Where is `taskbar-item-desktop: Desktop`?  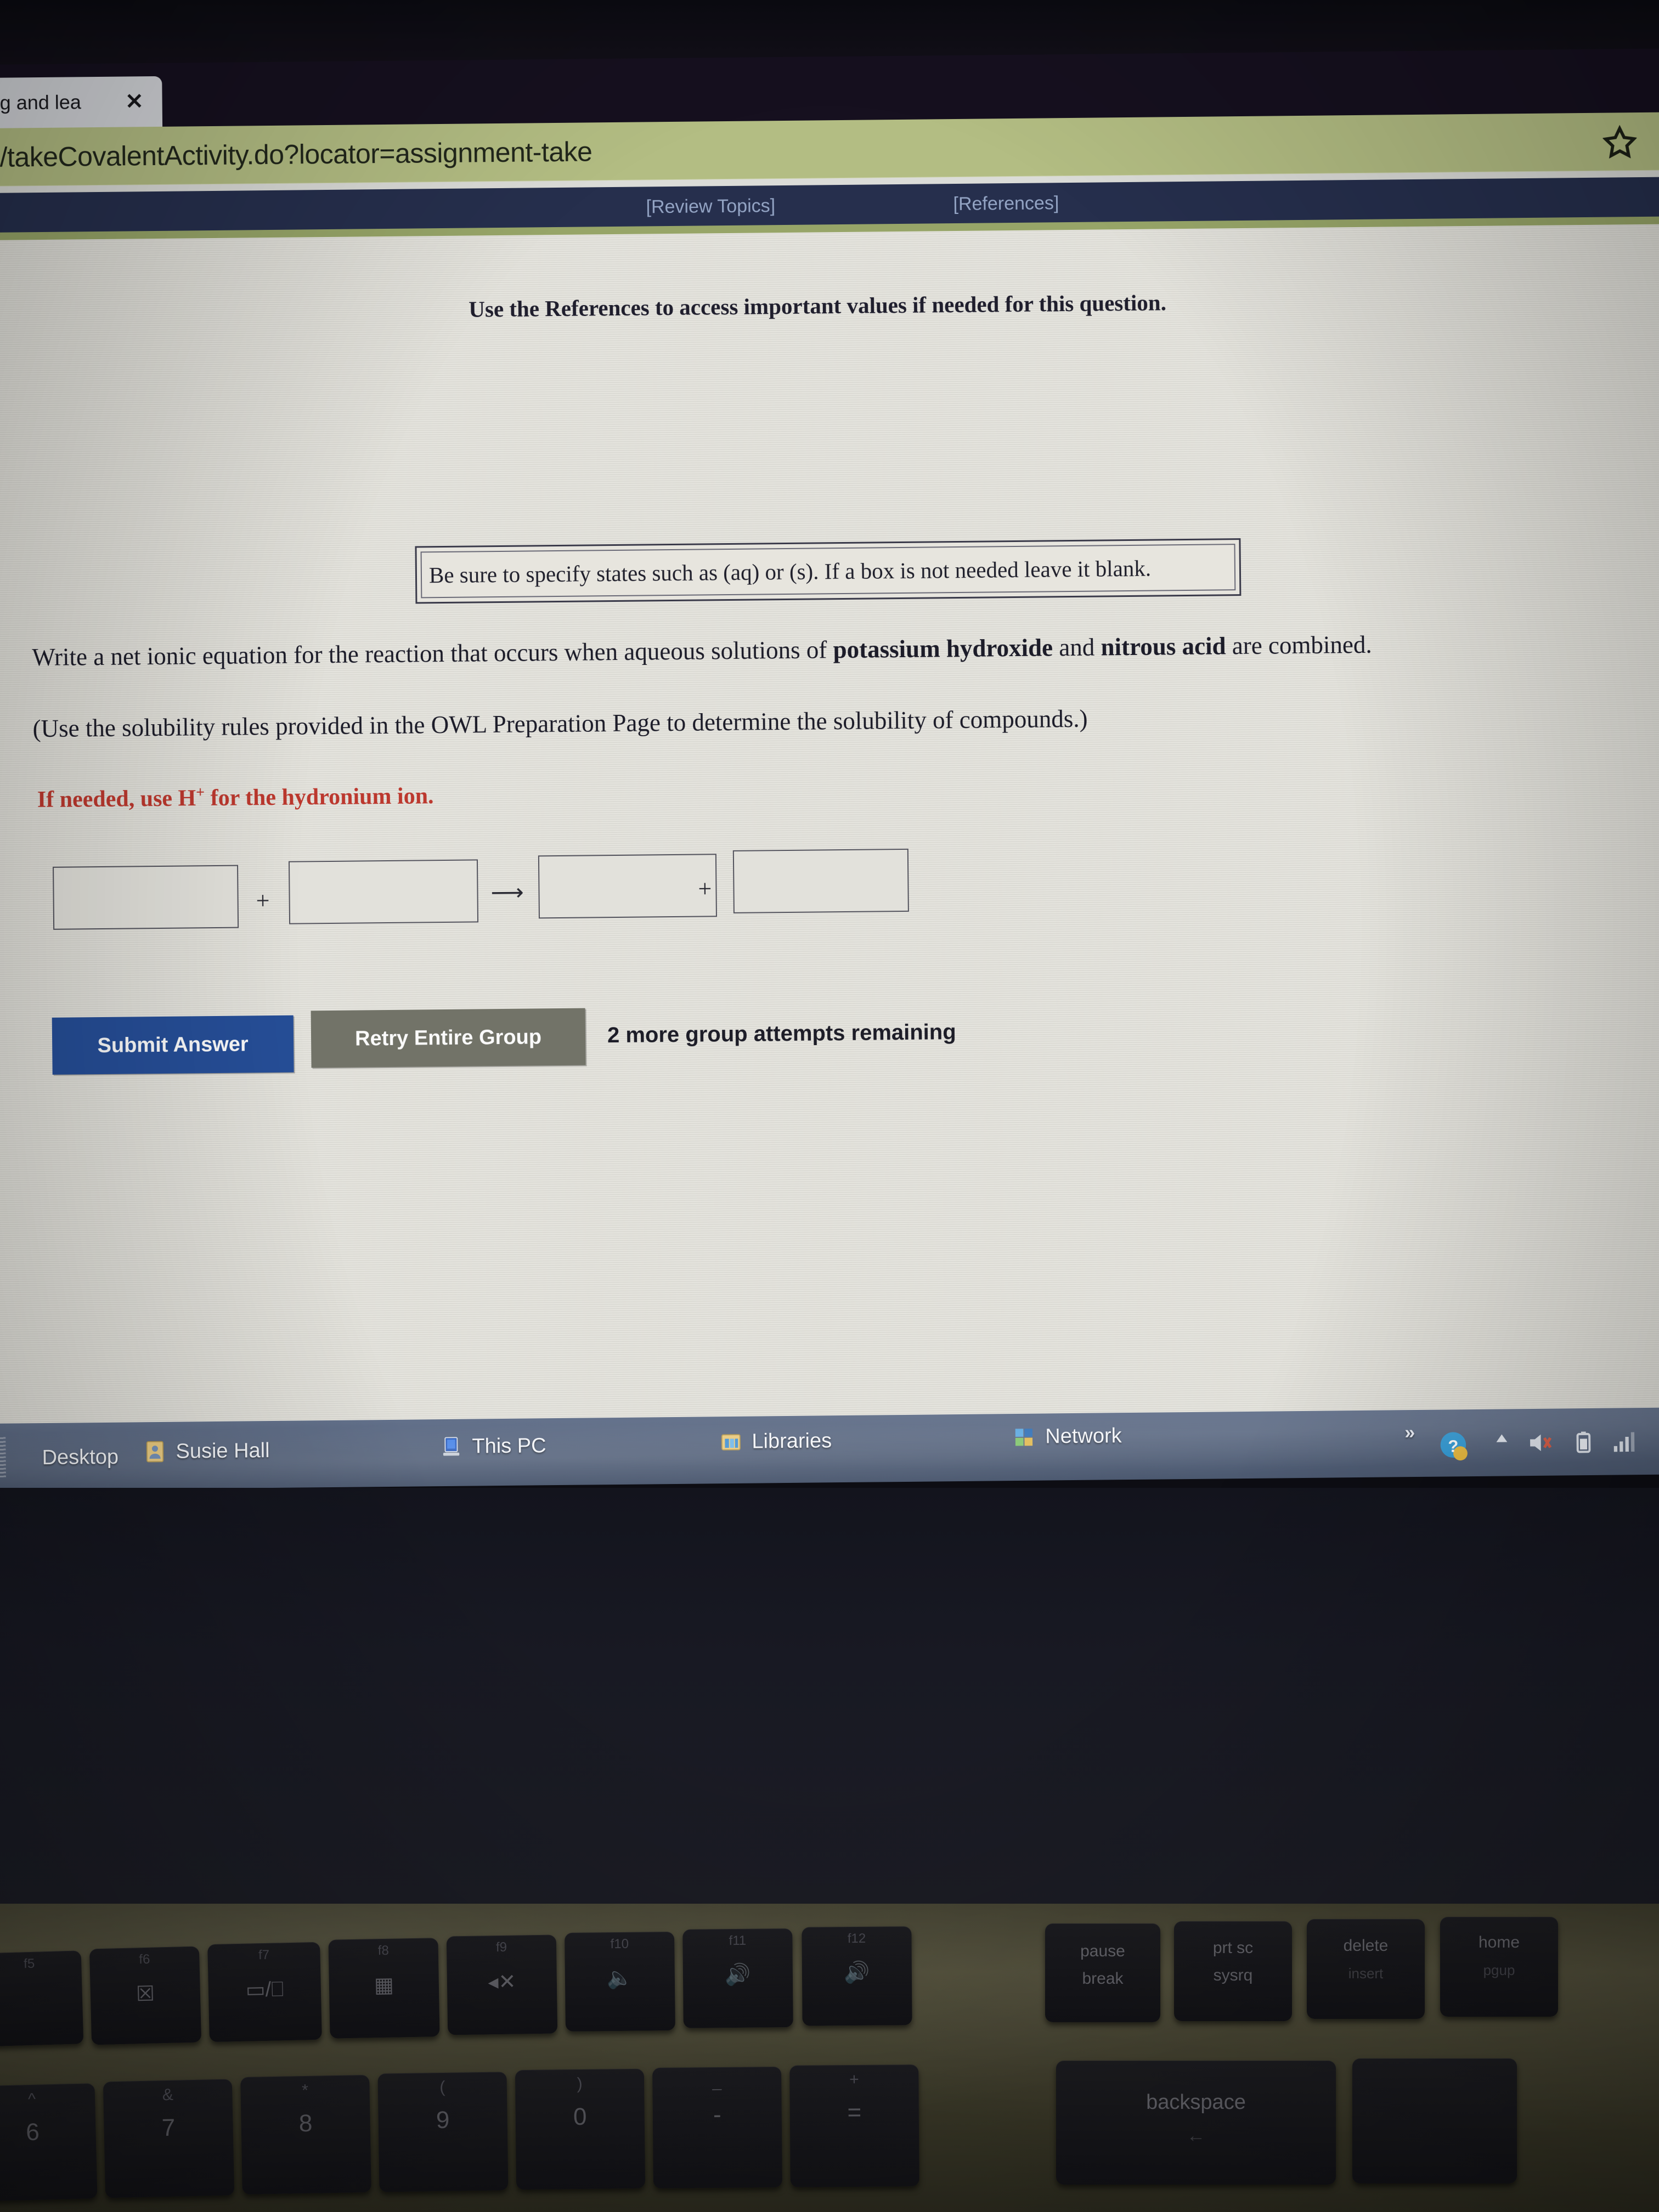 taskbar-item-desktop: Desktop is located at coordinates (81, 1458).